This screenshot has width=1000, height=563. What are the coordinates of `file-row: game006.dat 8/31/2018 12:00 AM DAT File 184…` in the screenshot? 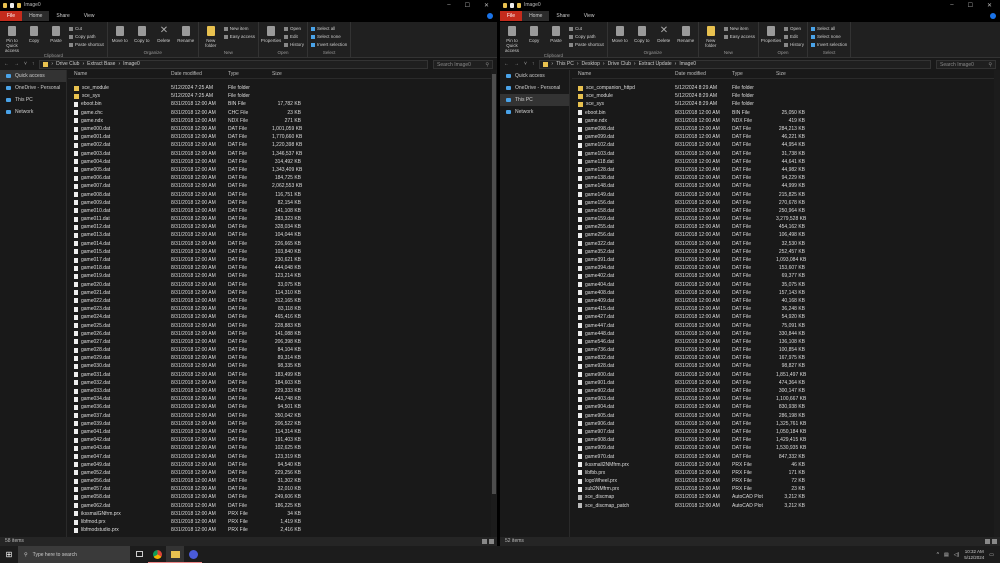 It's located at (279, 178).